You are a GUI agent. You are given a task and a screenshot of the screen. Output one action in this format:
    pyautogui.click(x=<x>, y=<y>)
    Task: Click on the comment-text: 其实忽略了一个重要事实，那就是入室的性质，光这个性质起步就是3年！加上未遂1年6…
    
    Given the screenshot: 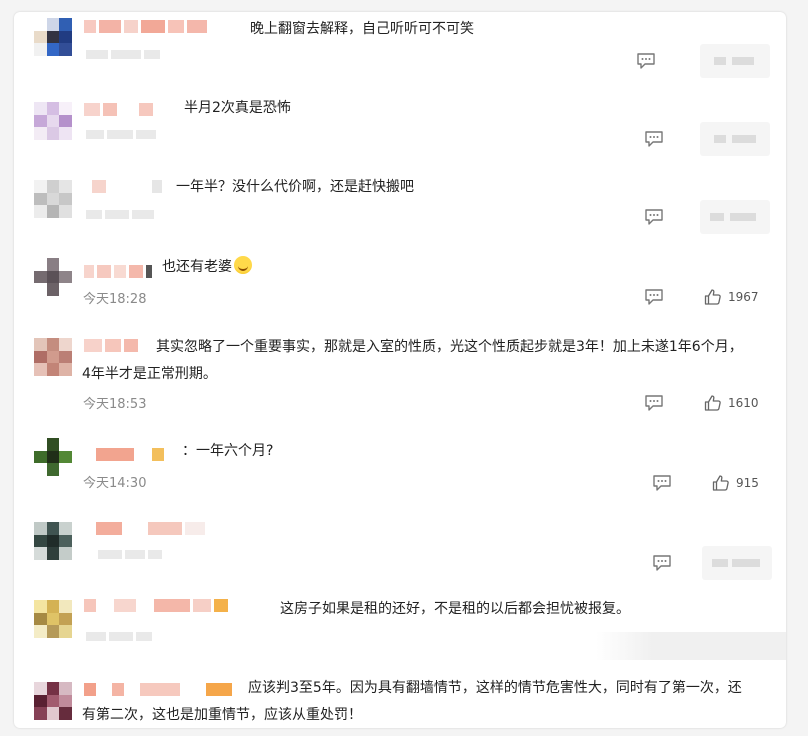 What is the action you would take?
    pyautogui.click(x=412, y=360)
    